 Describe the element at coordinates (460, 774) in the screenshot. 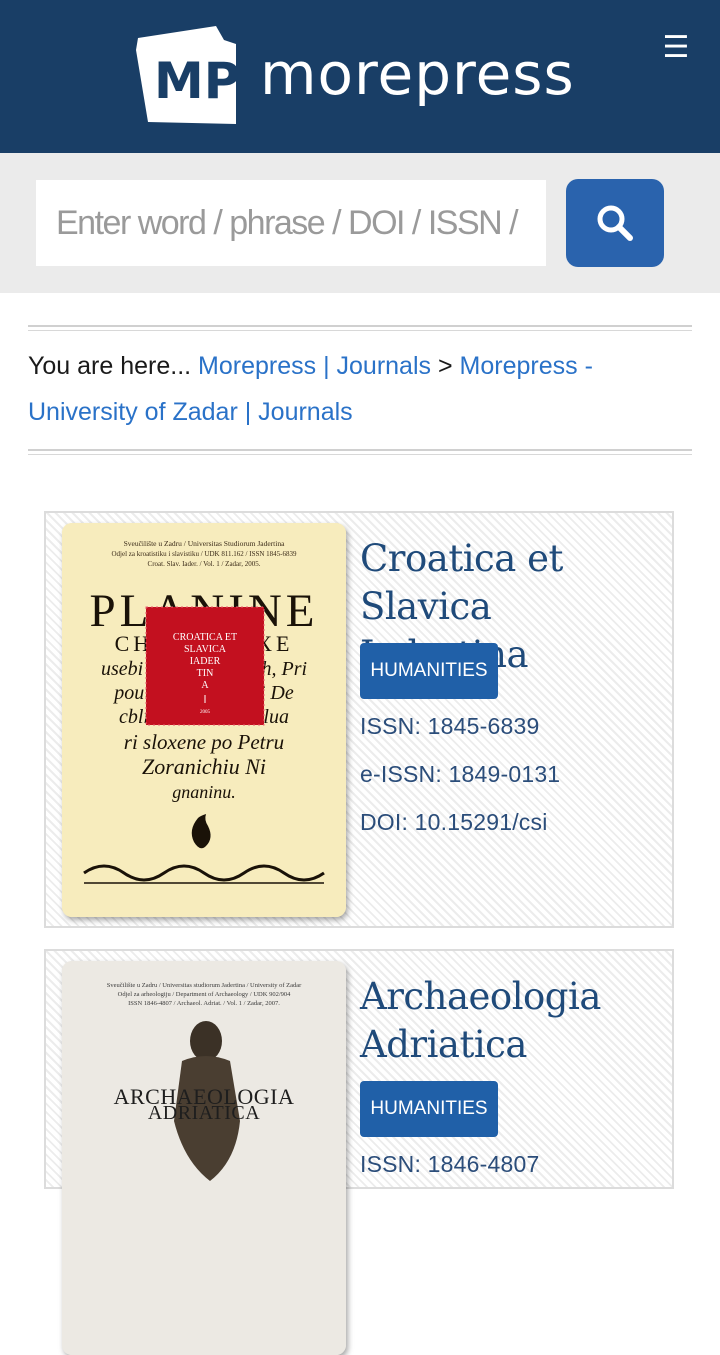

I see `eissn-text: e-ISSN: 1849-0131` at that location.